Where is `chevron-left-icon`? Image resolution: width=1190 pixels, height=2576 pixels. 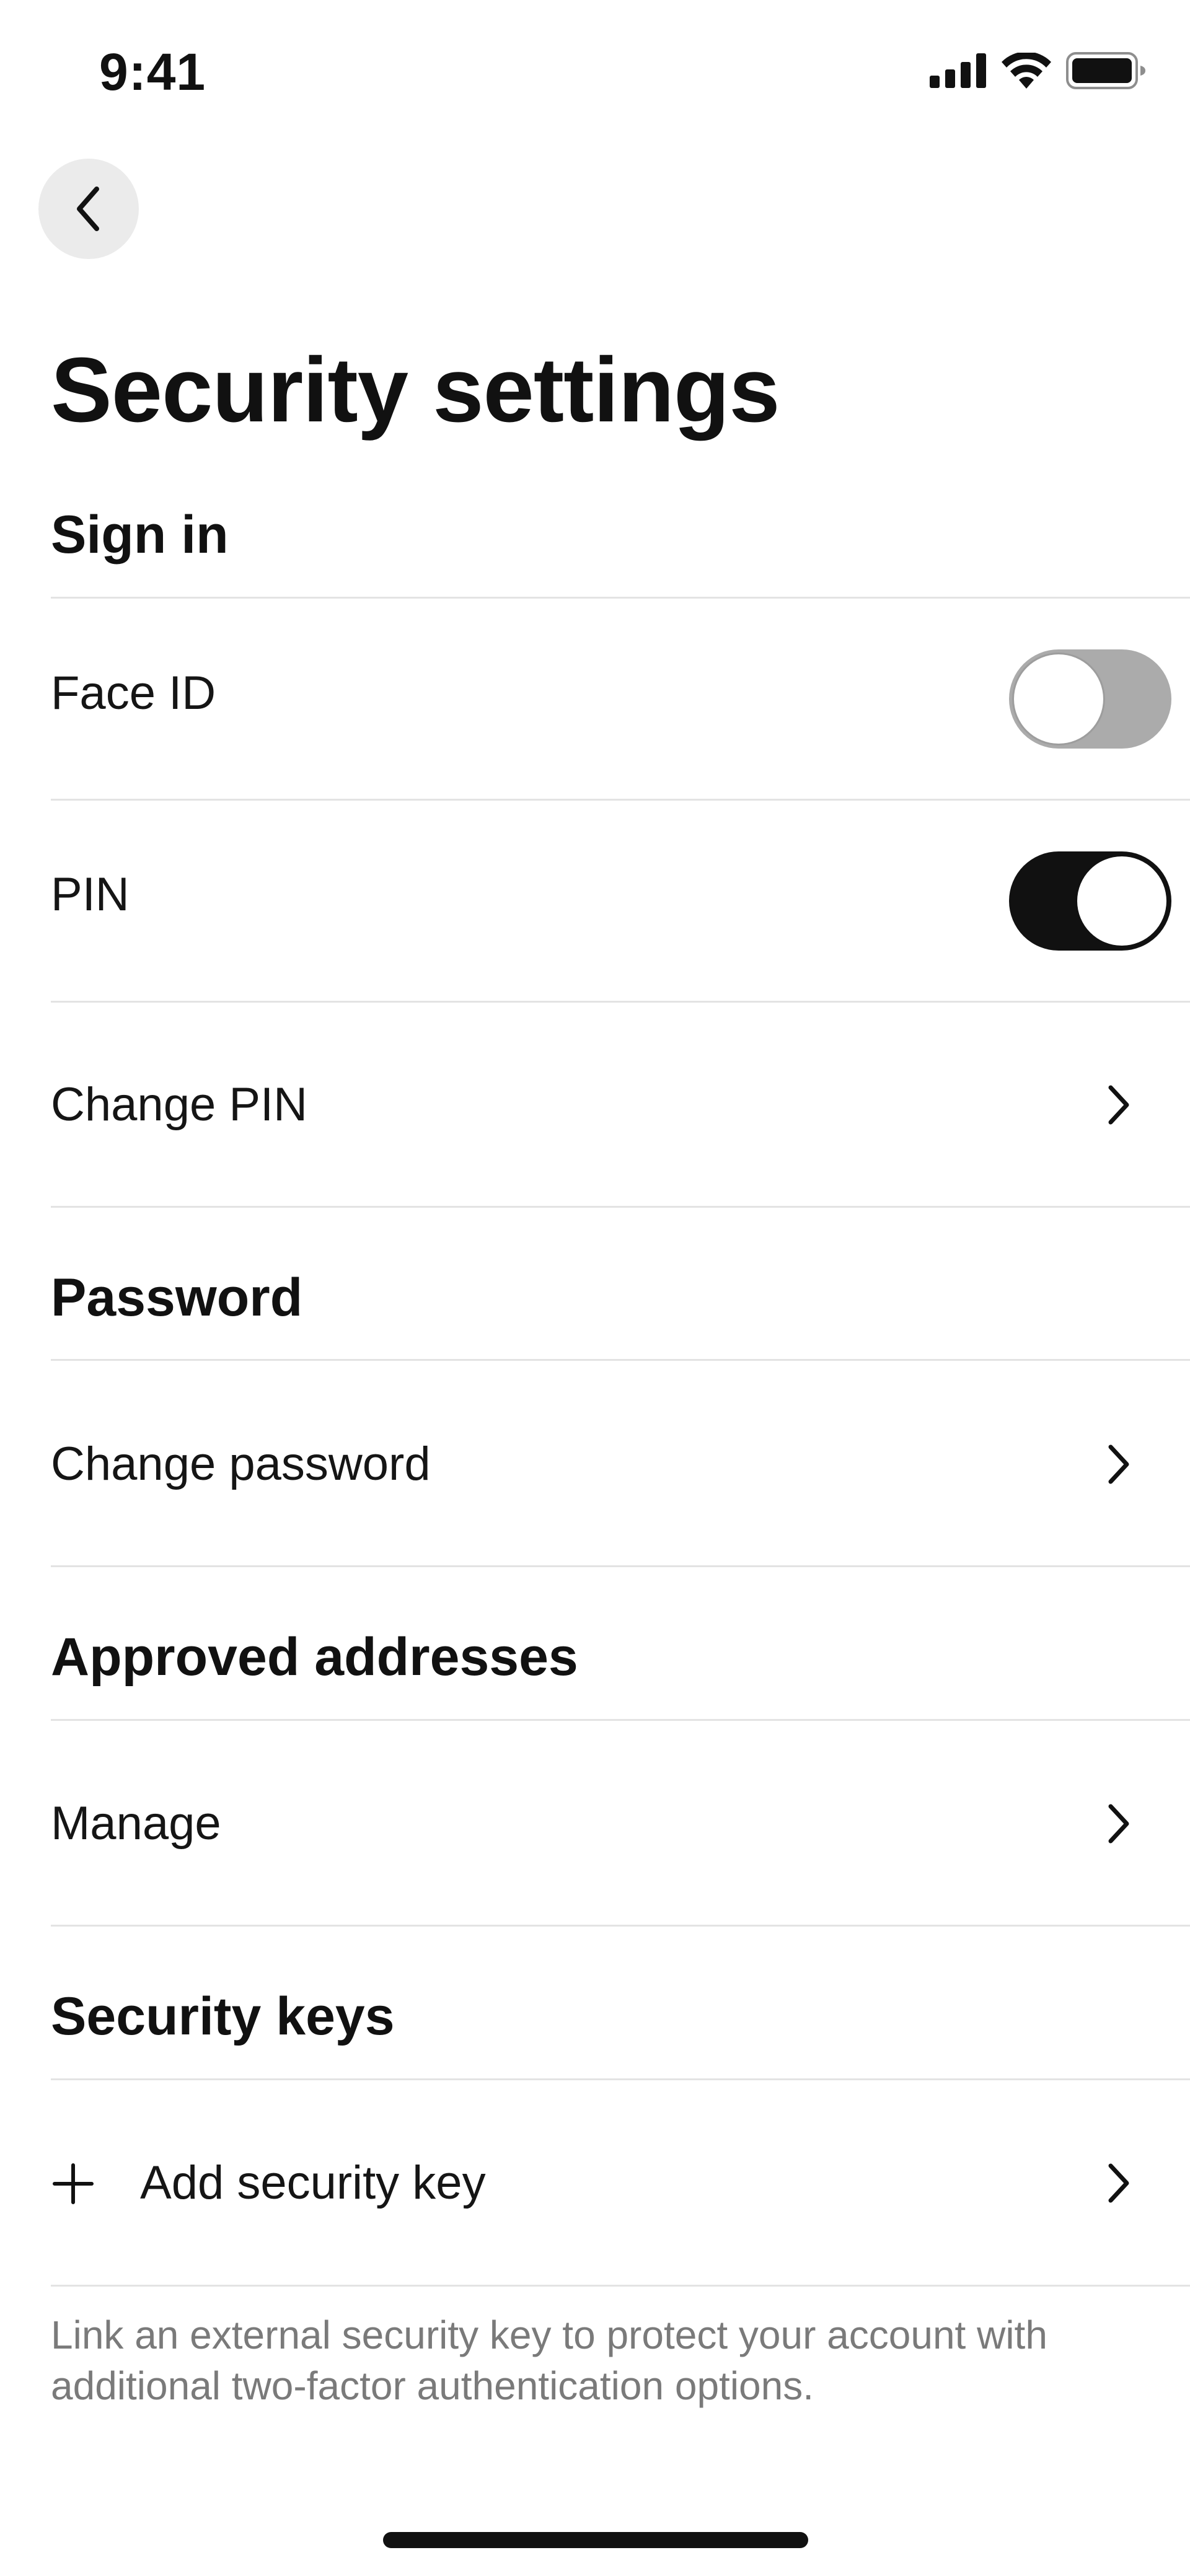 chevron-left-icon is located at coordinates (88, 209).